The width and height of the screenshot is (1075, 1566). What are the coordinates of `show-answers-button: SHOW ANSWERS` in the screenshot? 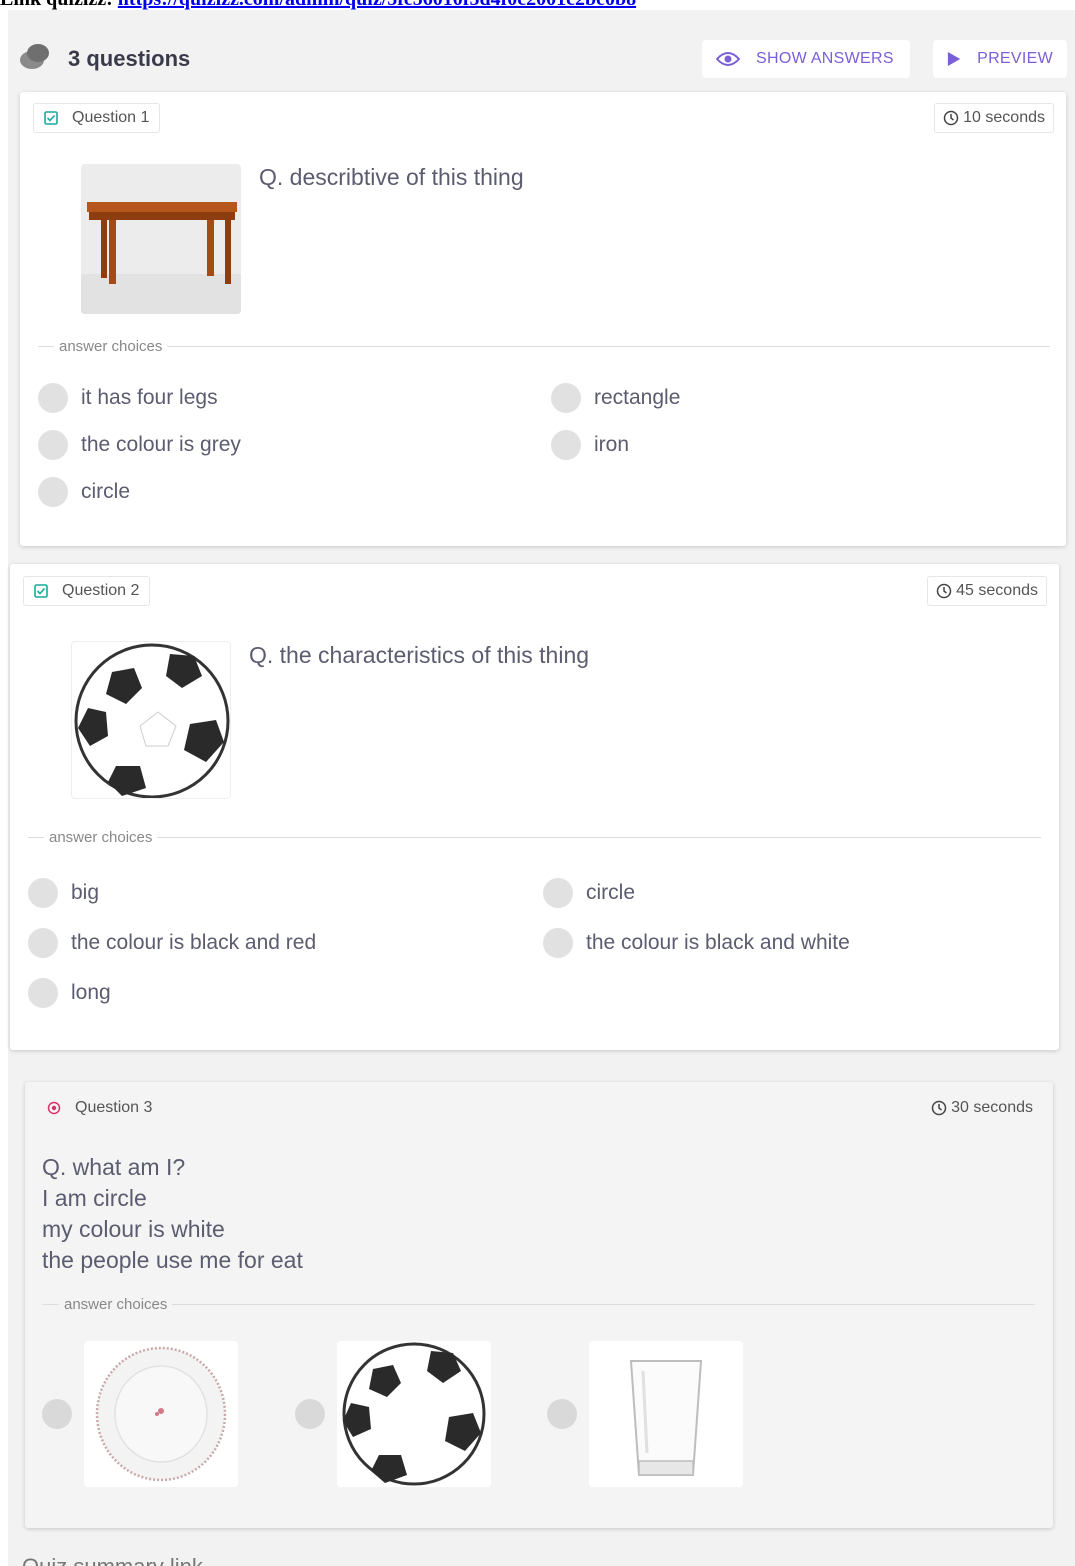 It's located at (806, 59).